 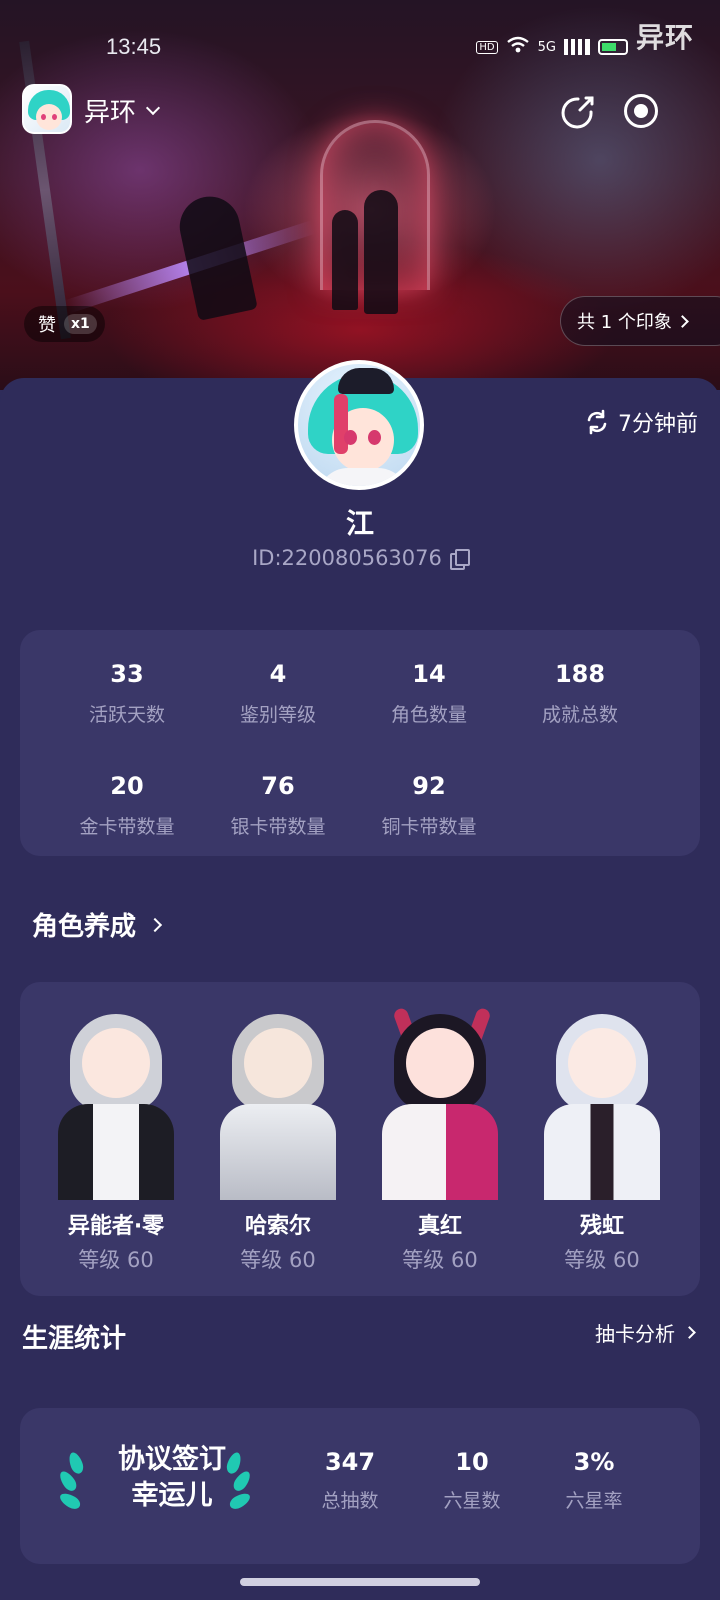 I want to click on stat-label: 成就总数, so click(x=579, y=715).